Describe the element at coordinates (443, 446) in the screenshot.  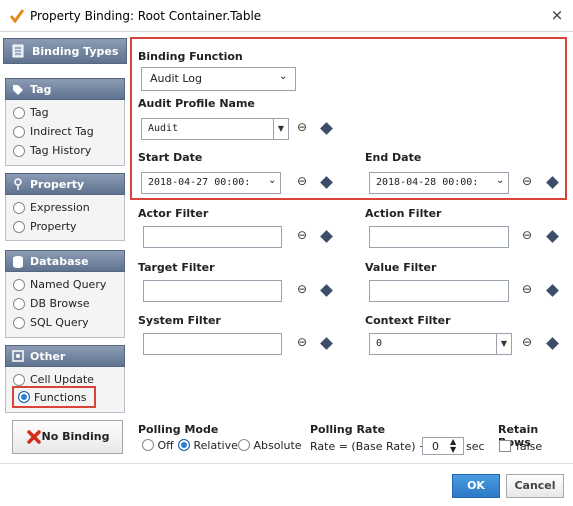
I see `polling-rate-spinner: 0 ▲ ▼` at that location.